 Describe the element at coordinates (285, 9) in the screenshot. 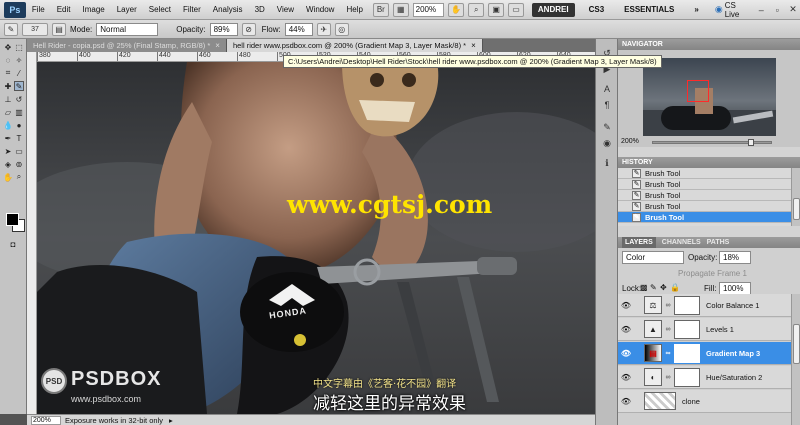

I see `menu-view: View` at that location.